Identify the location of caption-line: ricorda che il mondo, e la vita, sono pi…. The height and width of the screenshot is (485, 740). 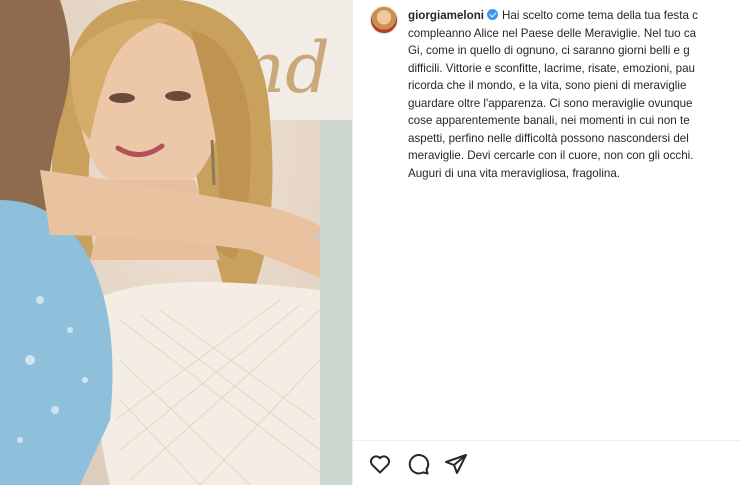
(547, 85).